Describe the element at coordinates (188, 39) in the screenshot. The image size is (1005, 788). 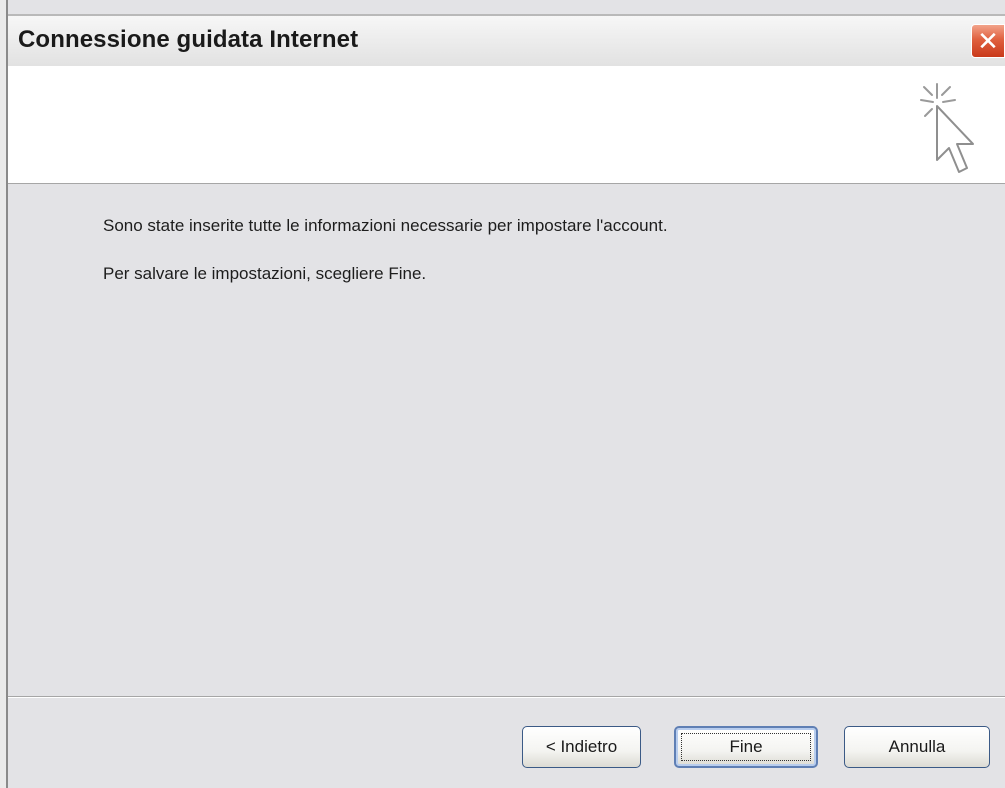
I see `window-title: Connessione guidata Internet` at that location.